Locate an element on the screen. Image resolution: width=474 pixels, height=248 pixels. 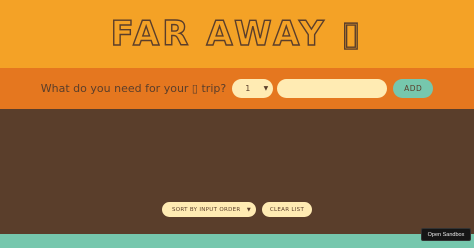
clear-list-button: CLEAR LIST is located at coordinates (287, 209).